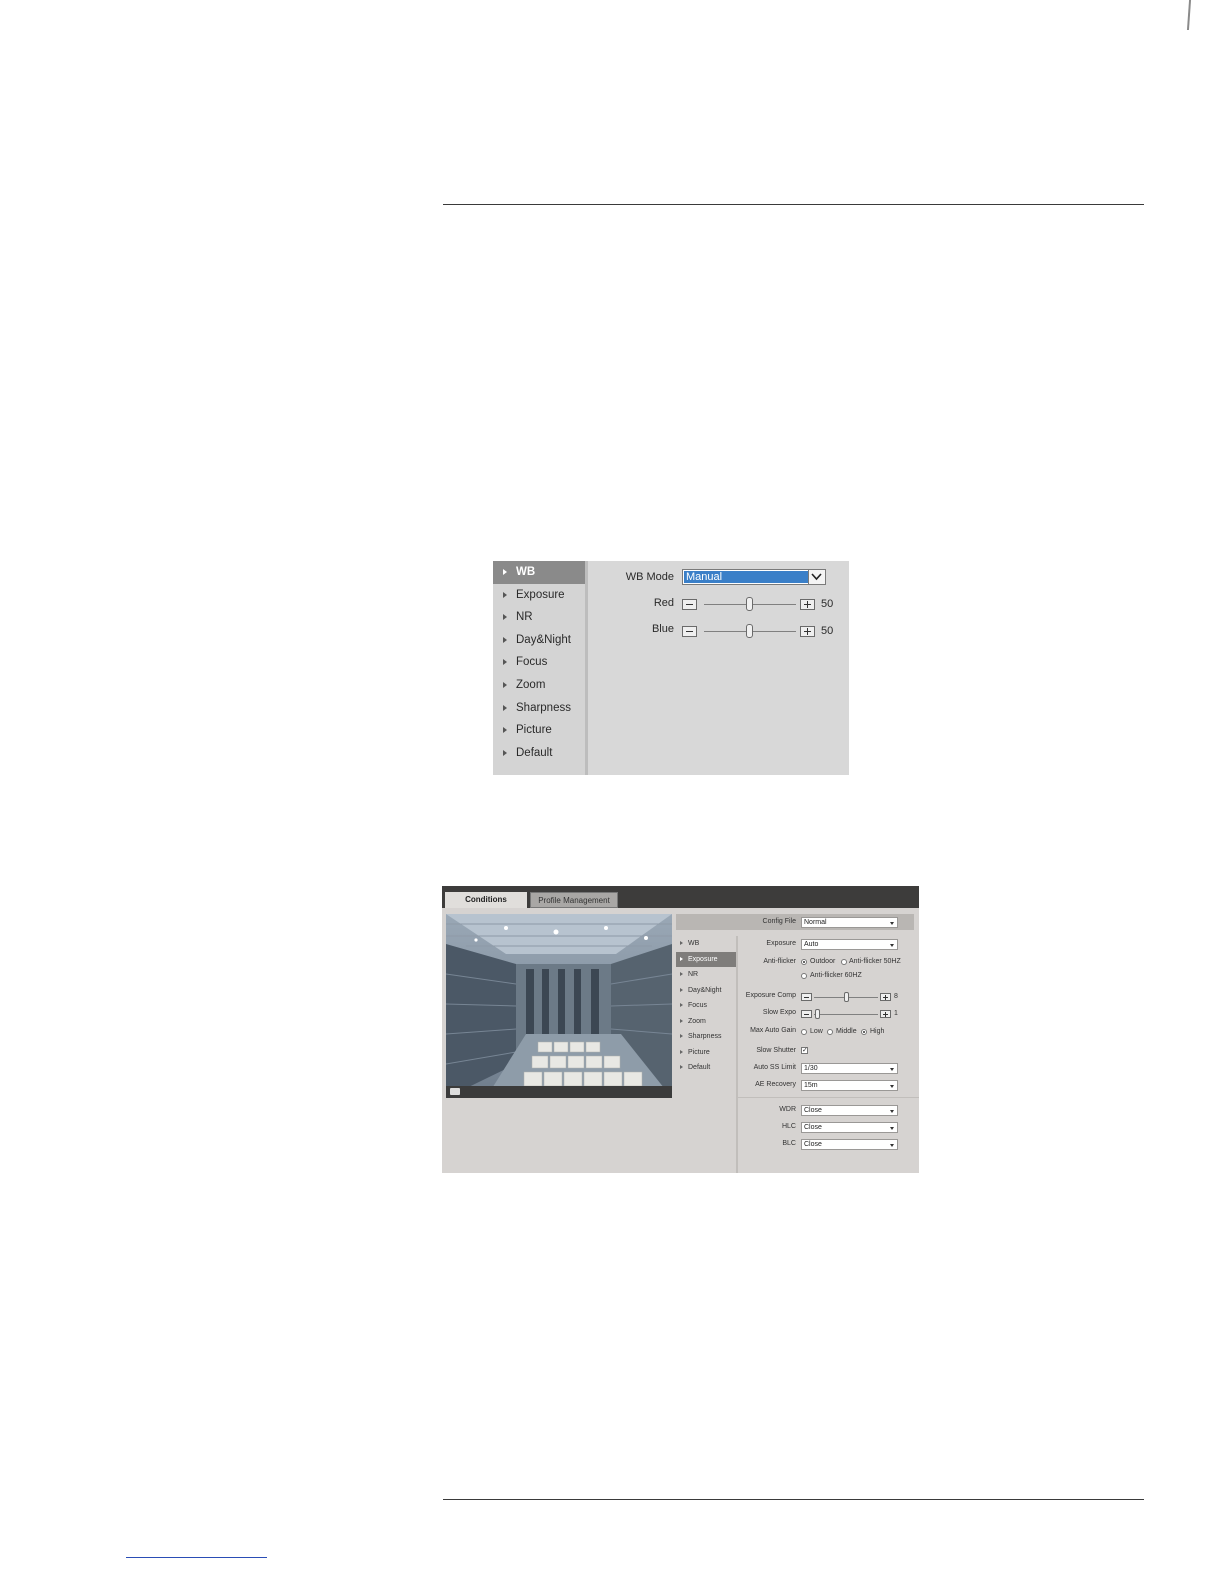 The height and width of the screenshot is (1584, 1224). Describe the element at coordinates (823, 961) in the screenshot. I see `radio-outdoor-label: Outdoor` at that location.